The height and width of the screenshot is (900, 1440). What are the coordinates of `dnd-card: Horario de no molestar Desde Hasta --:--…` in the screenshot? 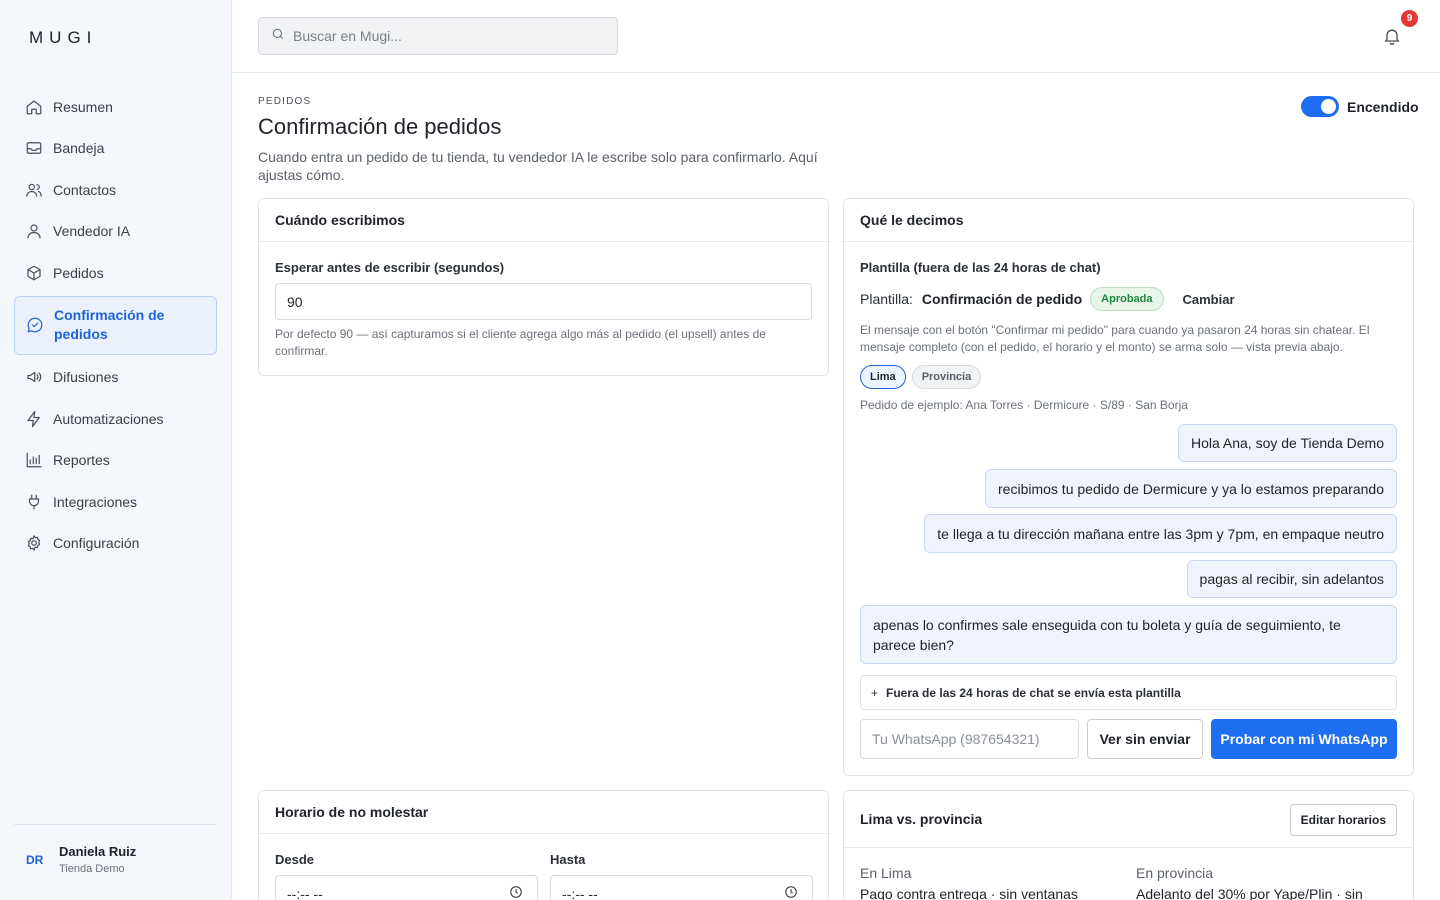 It's located at (543, 845).